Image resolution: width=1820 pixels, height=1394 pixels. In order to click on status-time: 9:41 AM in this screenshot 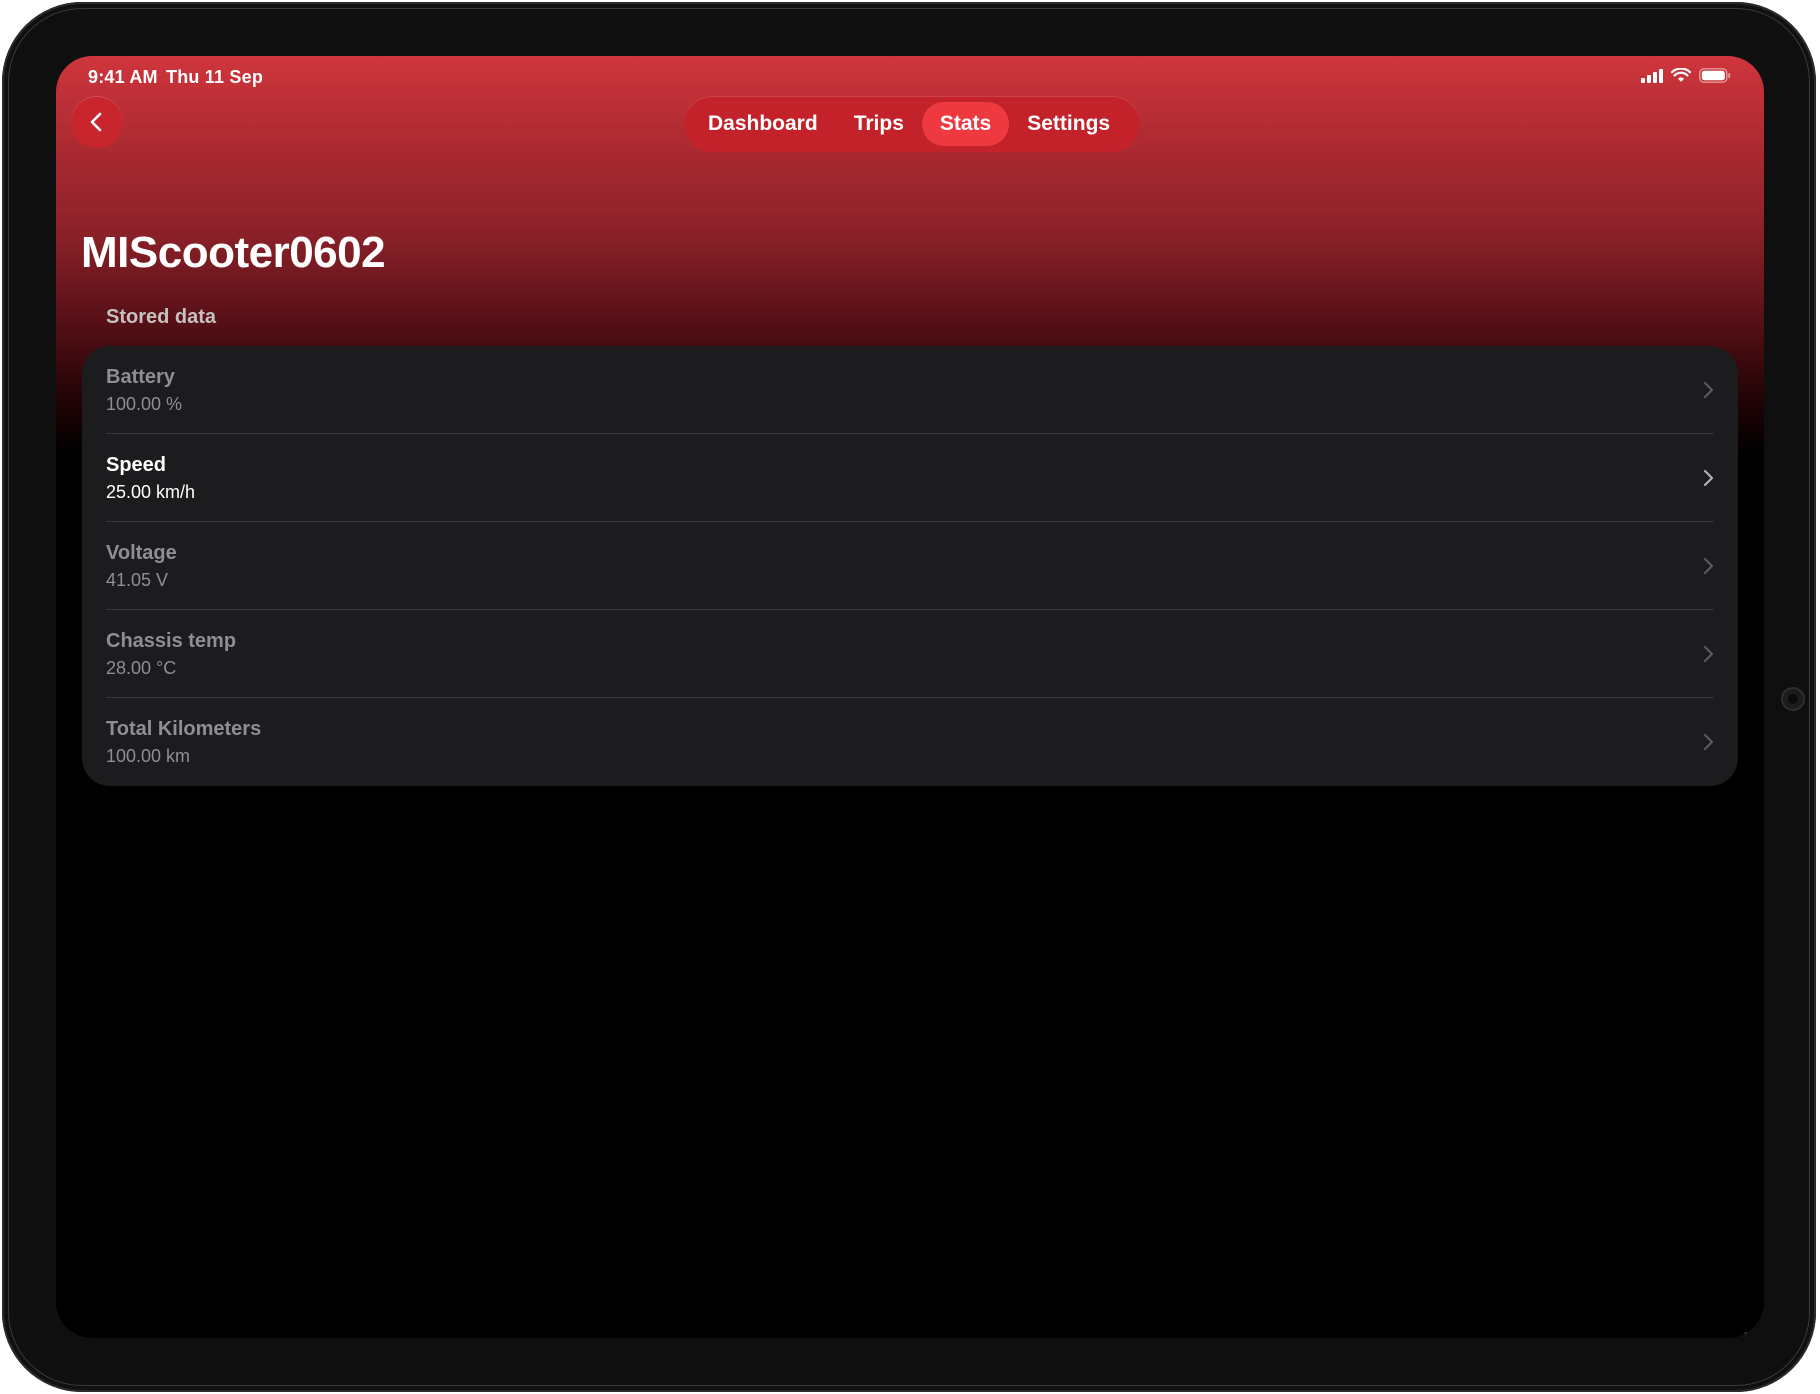, I will do `click(123, 77)`.